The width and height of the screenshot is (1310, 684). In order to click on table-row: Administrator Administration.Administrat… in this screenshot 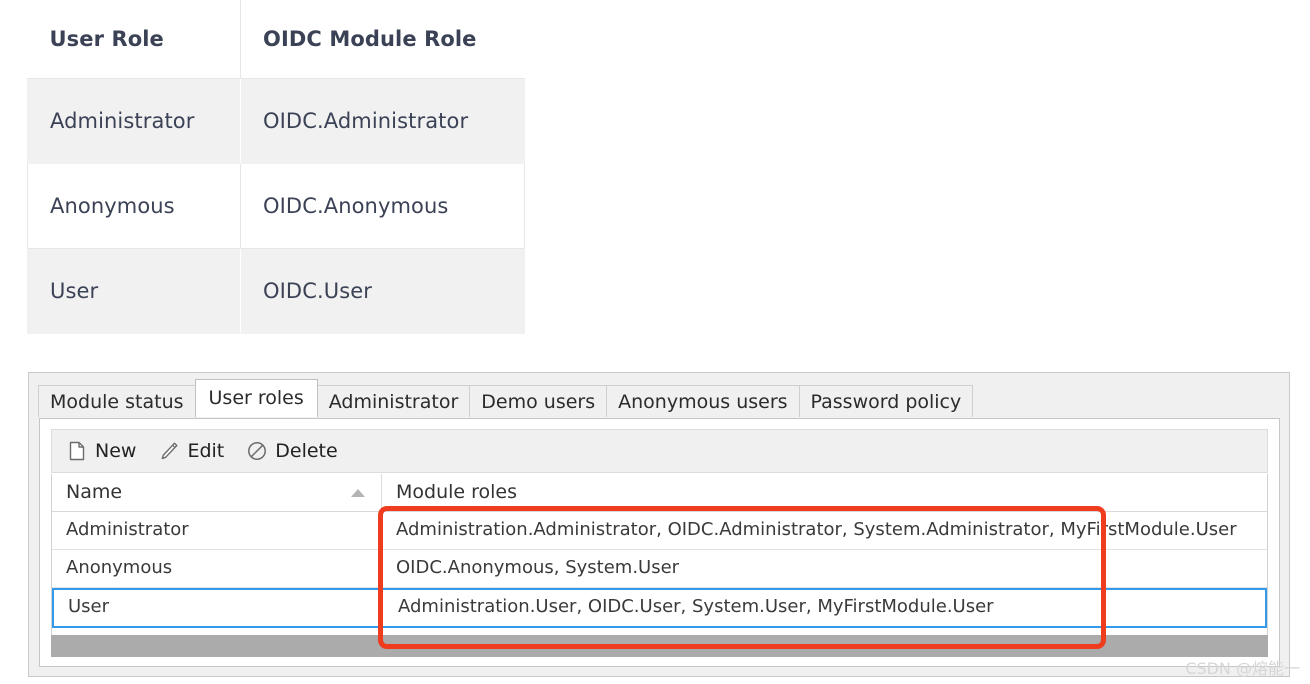, I will do `click(659, 531)`.